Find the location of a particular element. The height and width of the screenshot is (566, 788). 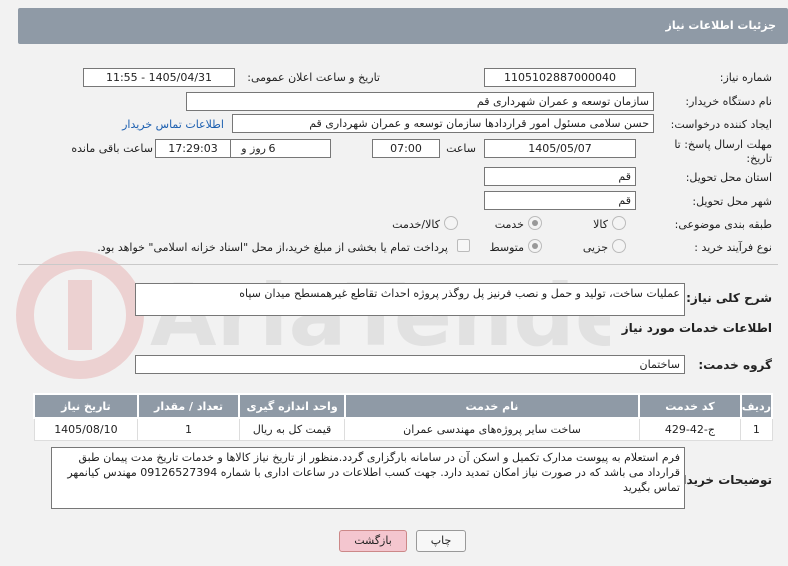

province-field: قم is located at coordinates (560, 176).